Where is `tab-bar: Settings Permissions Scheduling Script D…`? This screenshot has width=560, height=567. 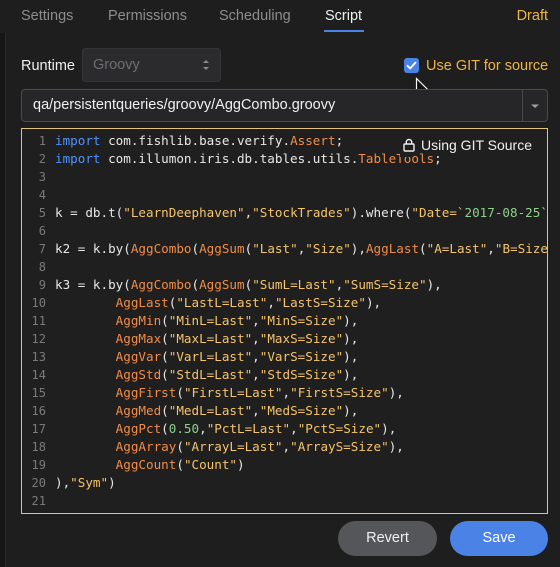 tab-bar: Settings Permissions Scheduling Script D… is located at coordinates (280, 16).